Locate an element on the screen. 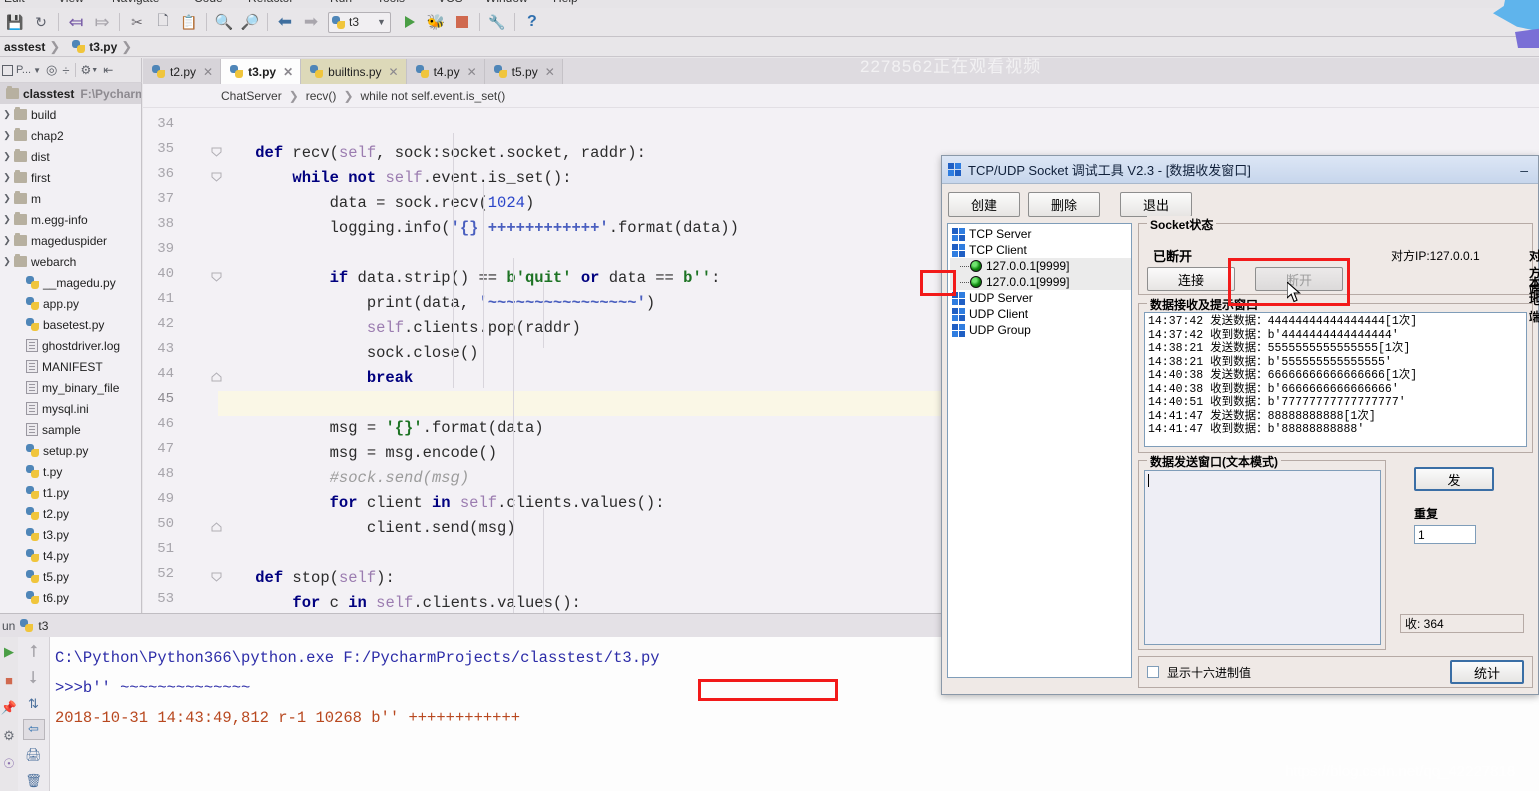  repeat-count-input: 1 is located at coordinates (1445, 534).